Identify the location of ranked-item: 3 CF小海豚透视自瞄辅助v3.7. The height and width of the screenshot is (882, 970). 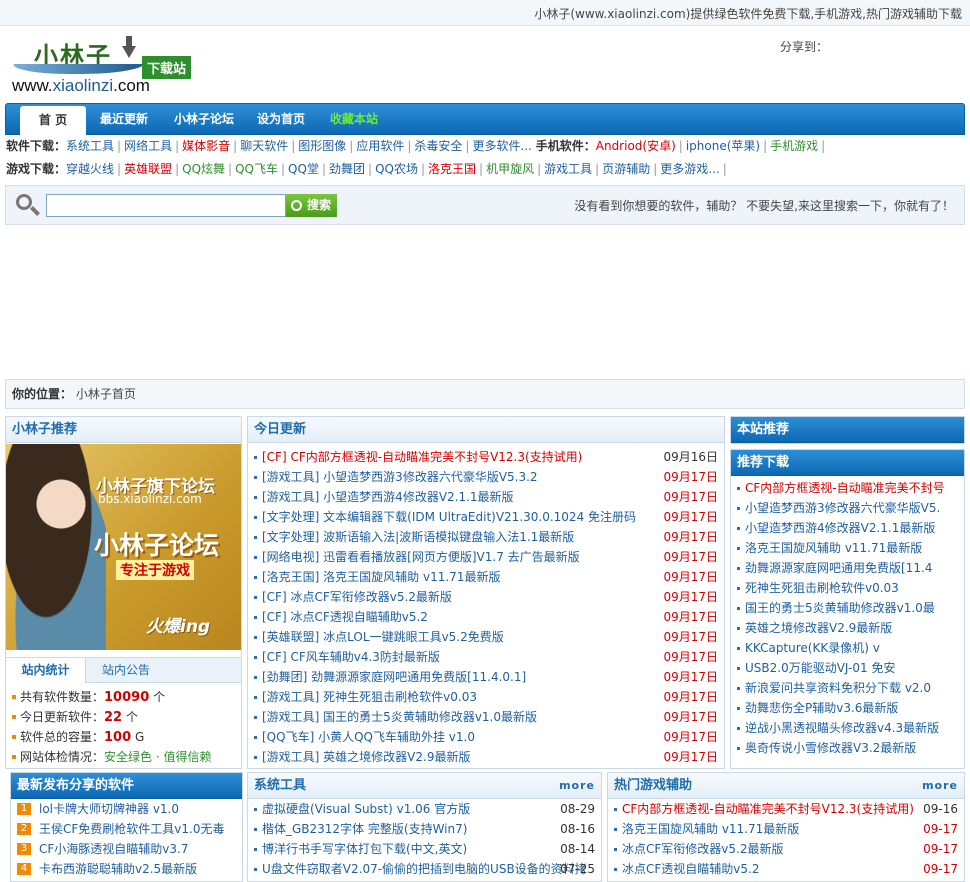
(126, 849).